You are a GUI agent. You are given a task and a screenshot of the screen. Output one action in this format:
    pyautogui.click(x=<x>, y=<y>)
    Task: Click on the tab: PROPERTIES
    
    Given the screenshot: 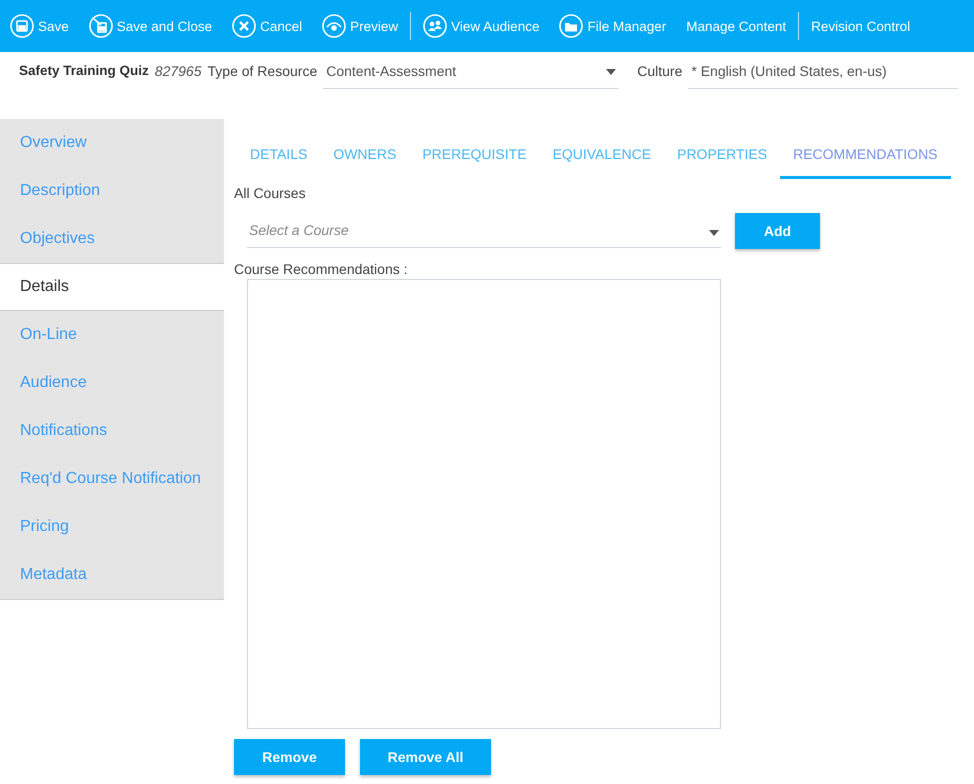 What is the action you would take?
    pyautogui.click(x=722, y=156)
    